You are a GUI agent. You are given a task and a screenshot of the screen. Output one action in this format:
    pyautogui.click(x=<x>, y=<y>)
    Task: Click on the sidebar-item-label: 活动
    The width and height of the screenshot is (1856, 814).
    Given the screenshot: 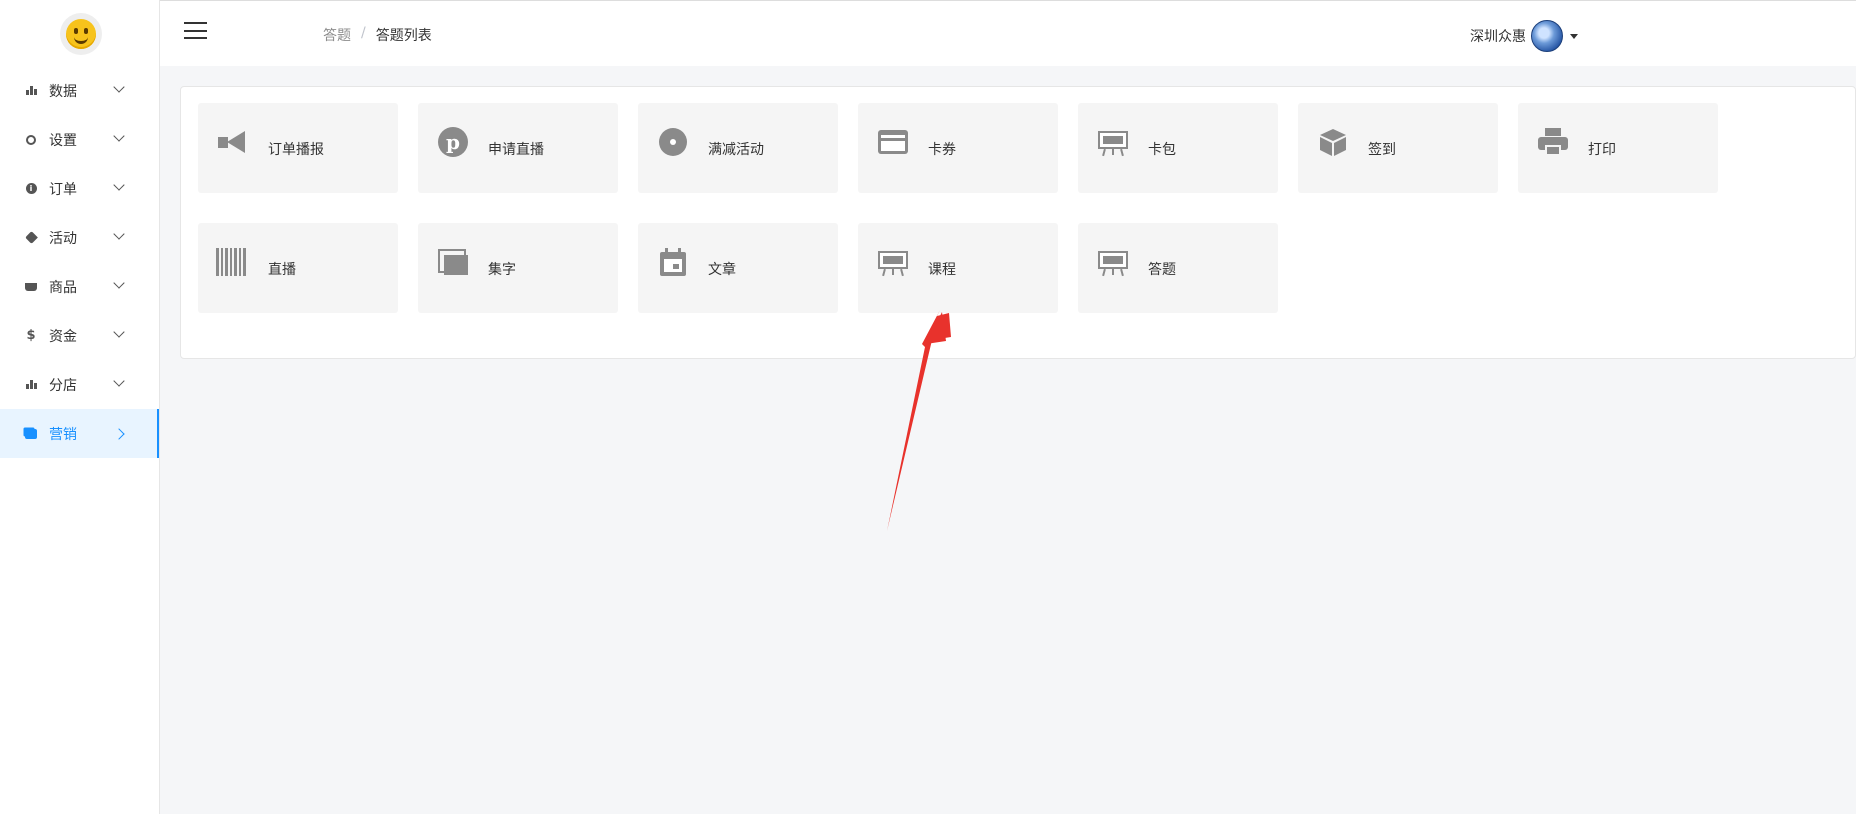 What is the action you would take?
    pyautogui.click(x=63, y=238)
    